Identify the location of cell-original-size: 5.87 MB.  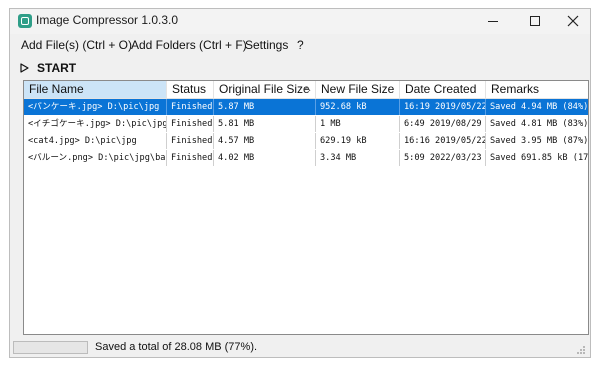
(265, 107).